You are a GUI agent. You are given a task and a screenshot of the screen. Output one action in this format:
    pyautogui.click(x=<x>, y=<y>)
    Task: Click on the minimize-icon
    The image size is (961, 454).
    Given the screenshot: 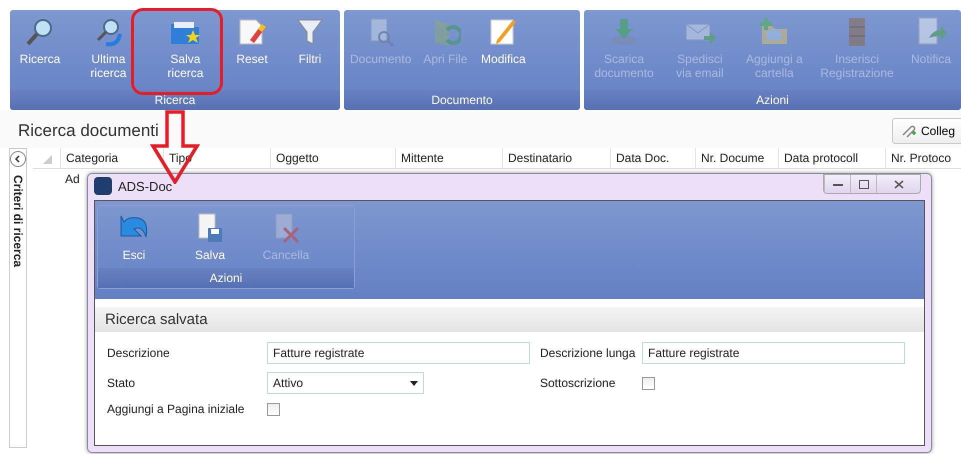 What is the action you would take?
    pyautogui.click(x=837, y=184)
    